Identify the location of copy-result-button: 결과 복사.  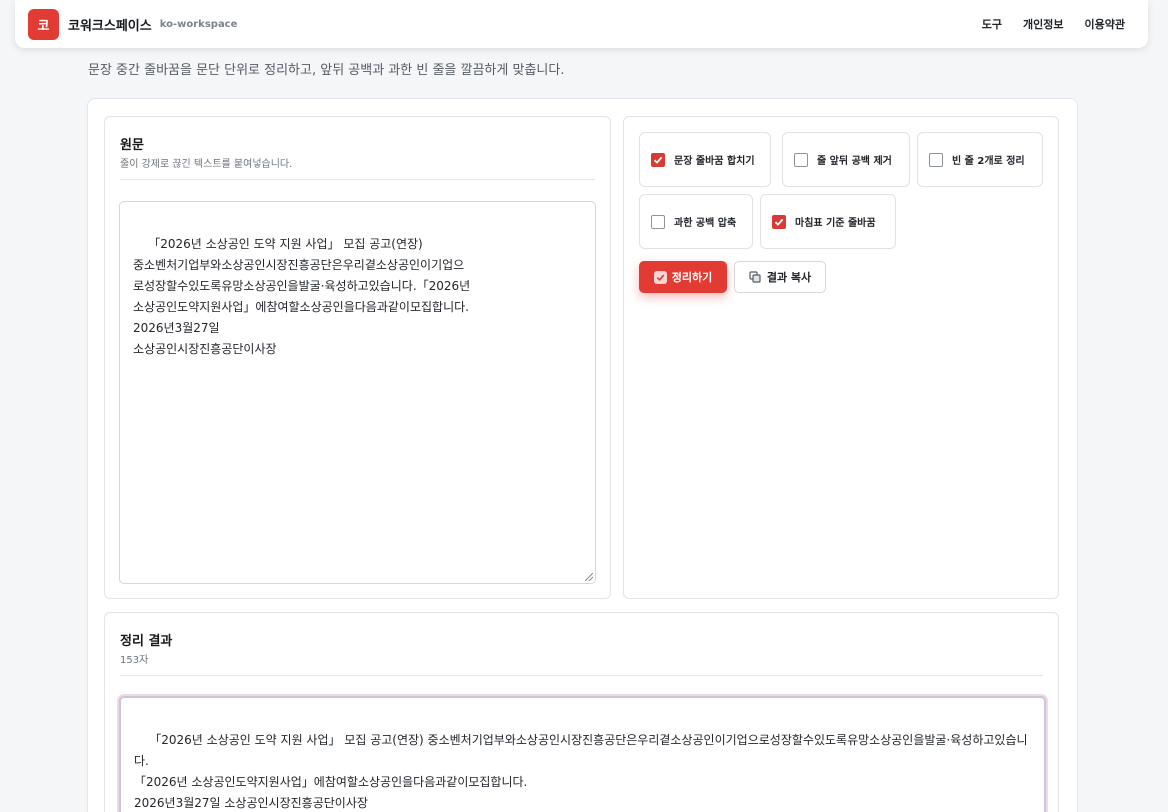
(780, 277).